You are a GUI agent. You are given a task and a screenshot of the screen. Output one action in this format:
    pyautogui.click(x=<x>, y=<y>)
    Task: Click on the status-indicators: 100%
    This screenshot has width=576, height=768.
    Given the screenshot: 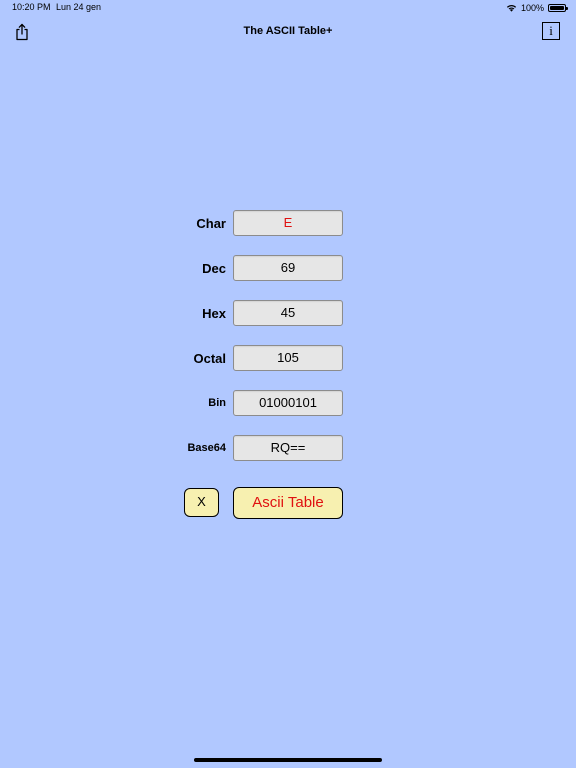 What is the action you would take?
    pyautogui.click(x=537, y=7)
    